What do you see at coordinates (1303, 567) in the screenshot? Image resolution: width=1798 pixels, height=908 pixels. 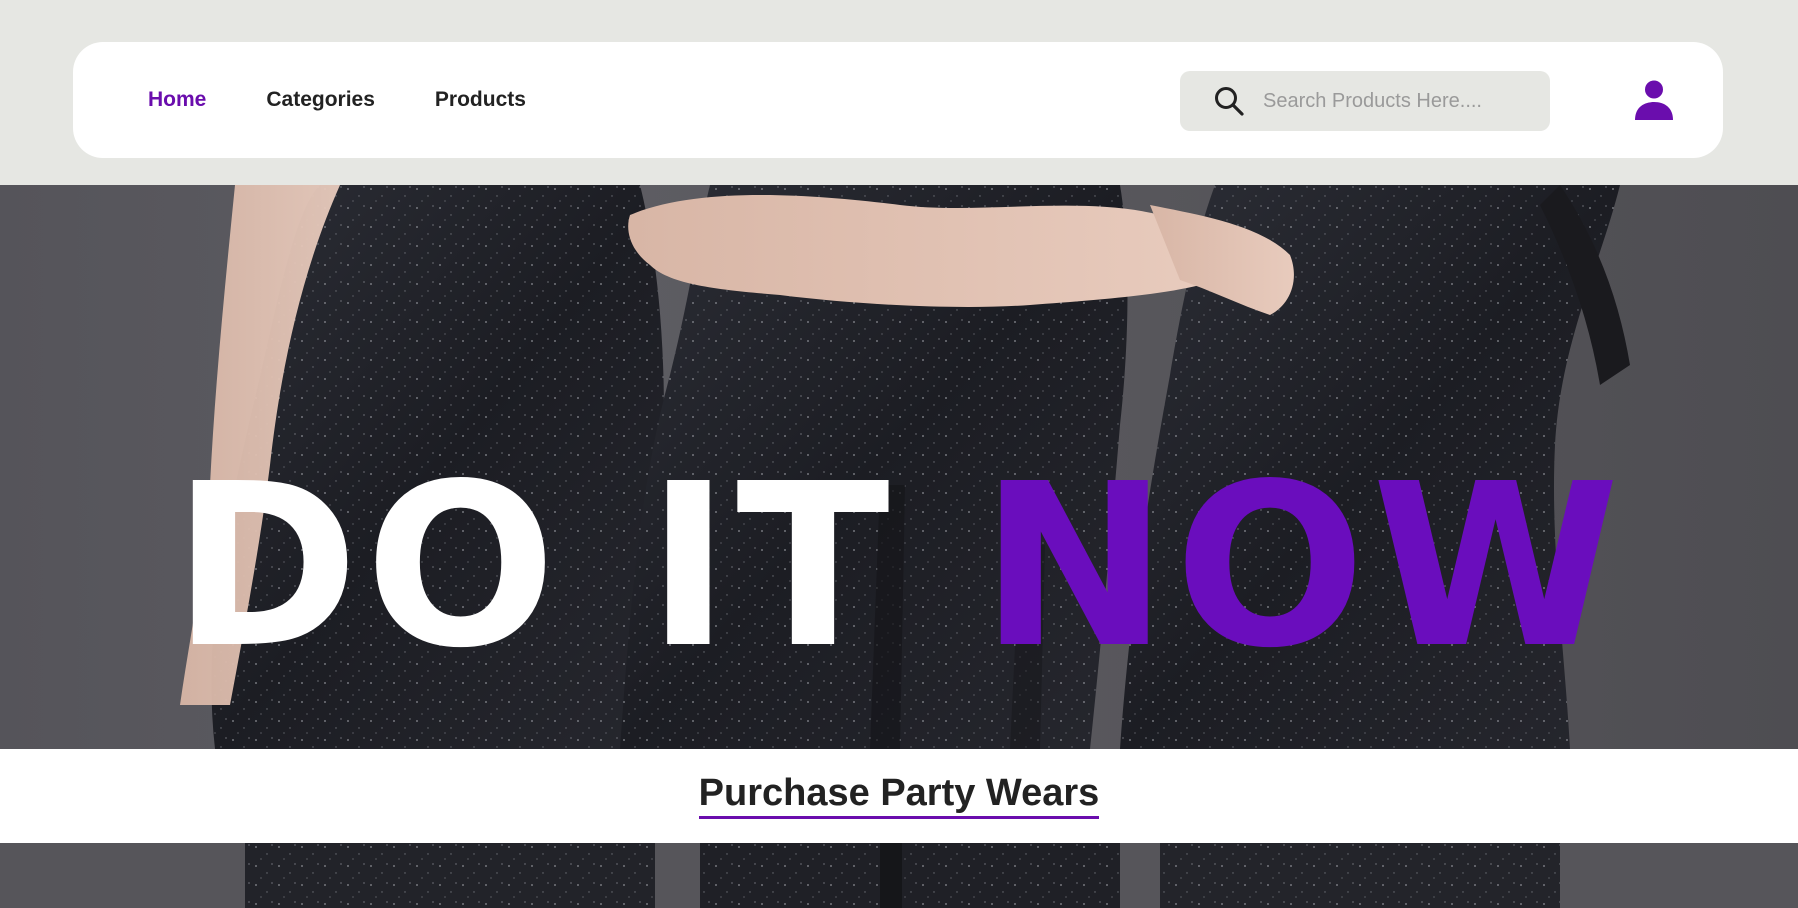 I see `hero-headline-purple: NOW` at bounding box center [1303, 567].